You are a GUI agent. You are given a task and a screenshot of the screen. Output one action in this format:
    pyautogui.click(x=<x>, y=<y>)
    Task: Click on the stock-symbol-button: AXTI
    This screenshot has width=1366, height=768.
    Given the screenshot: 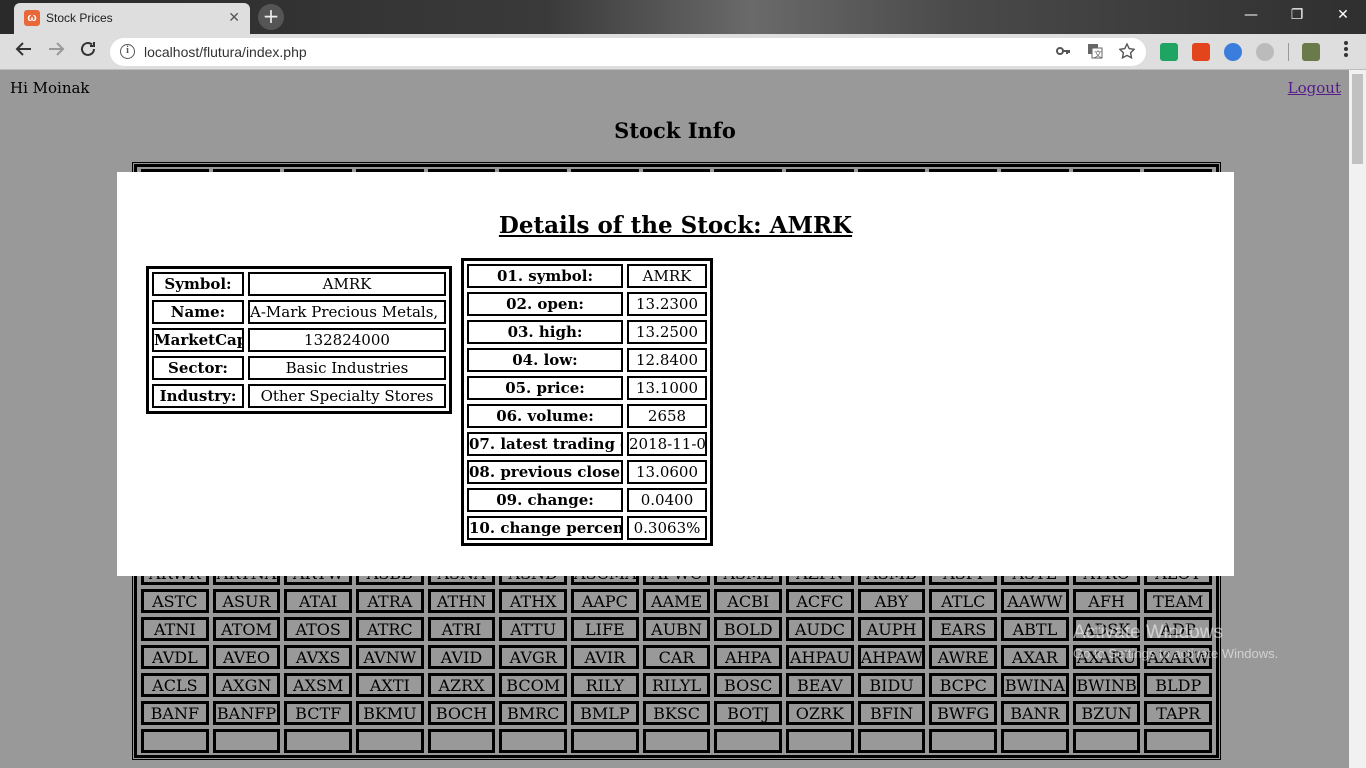 What is the action you would take?
    pyautogui.click(x=390, y=685)
    